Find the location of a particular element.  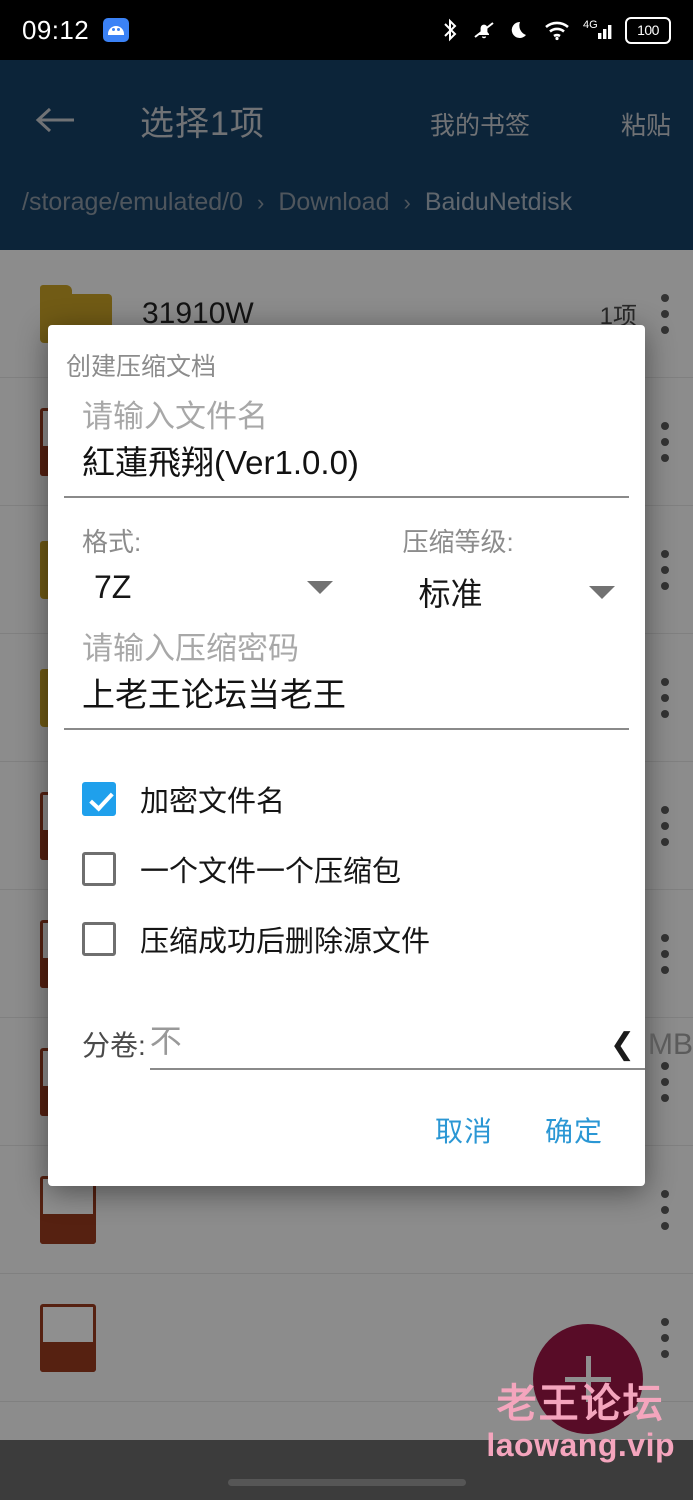

wifi-icon is located at coordinates (557, 31).